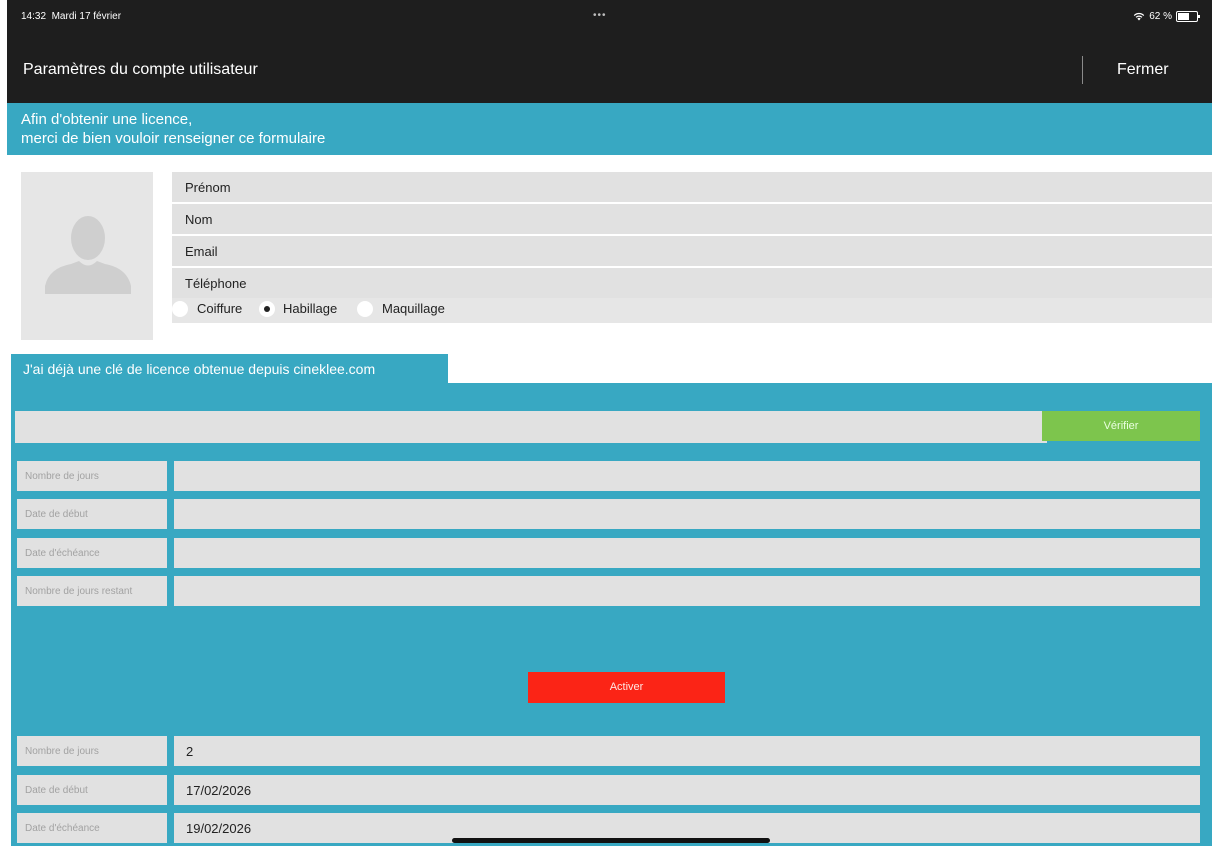 This screenshot has height=846, width=1213. Describe the element at coordinates (62, 828) in the screenshot. I see `current-label-end-date-text: Date d'échéance` at that location.